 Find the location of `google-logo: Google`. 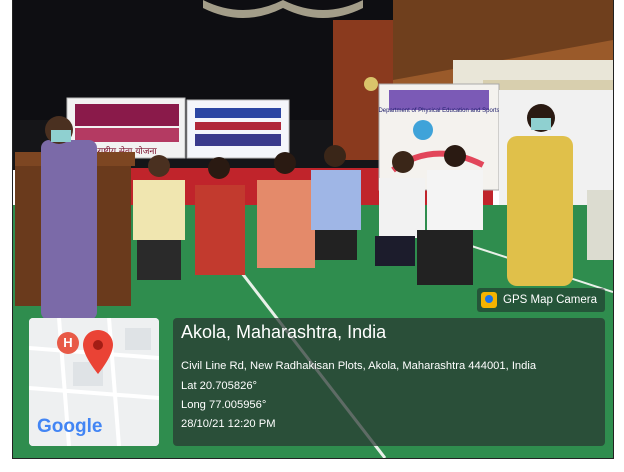

google-logo: Google is located at coordinates (69, 427).